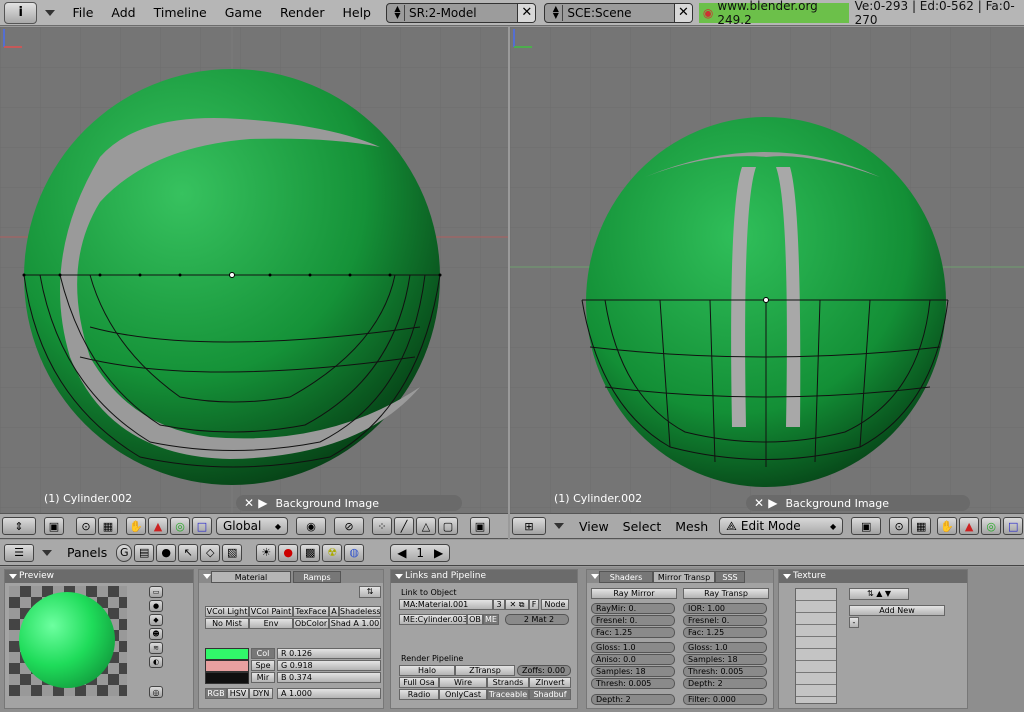  What do you see at coordinates (311, 611) in the screenshot?
I see `texface-toggle: TexFace` at bounding box center [311, 611].